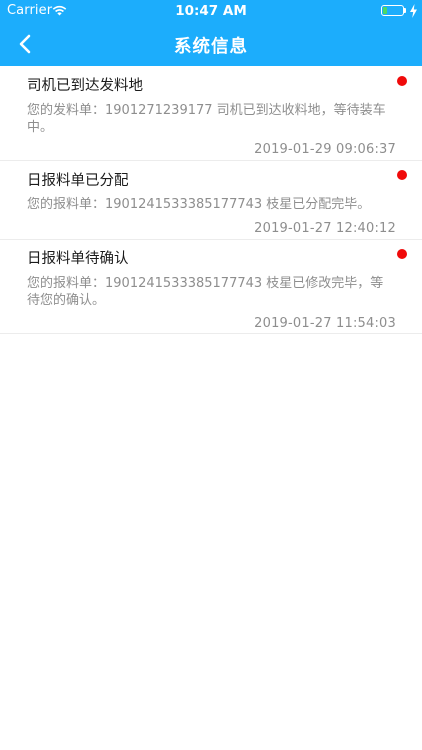 The height and width of the screenshot is (750, 422). What do you see at coordinates (405, 10) in the screenshot?
I see `battery-cap` at bounding box center [405, 10].